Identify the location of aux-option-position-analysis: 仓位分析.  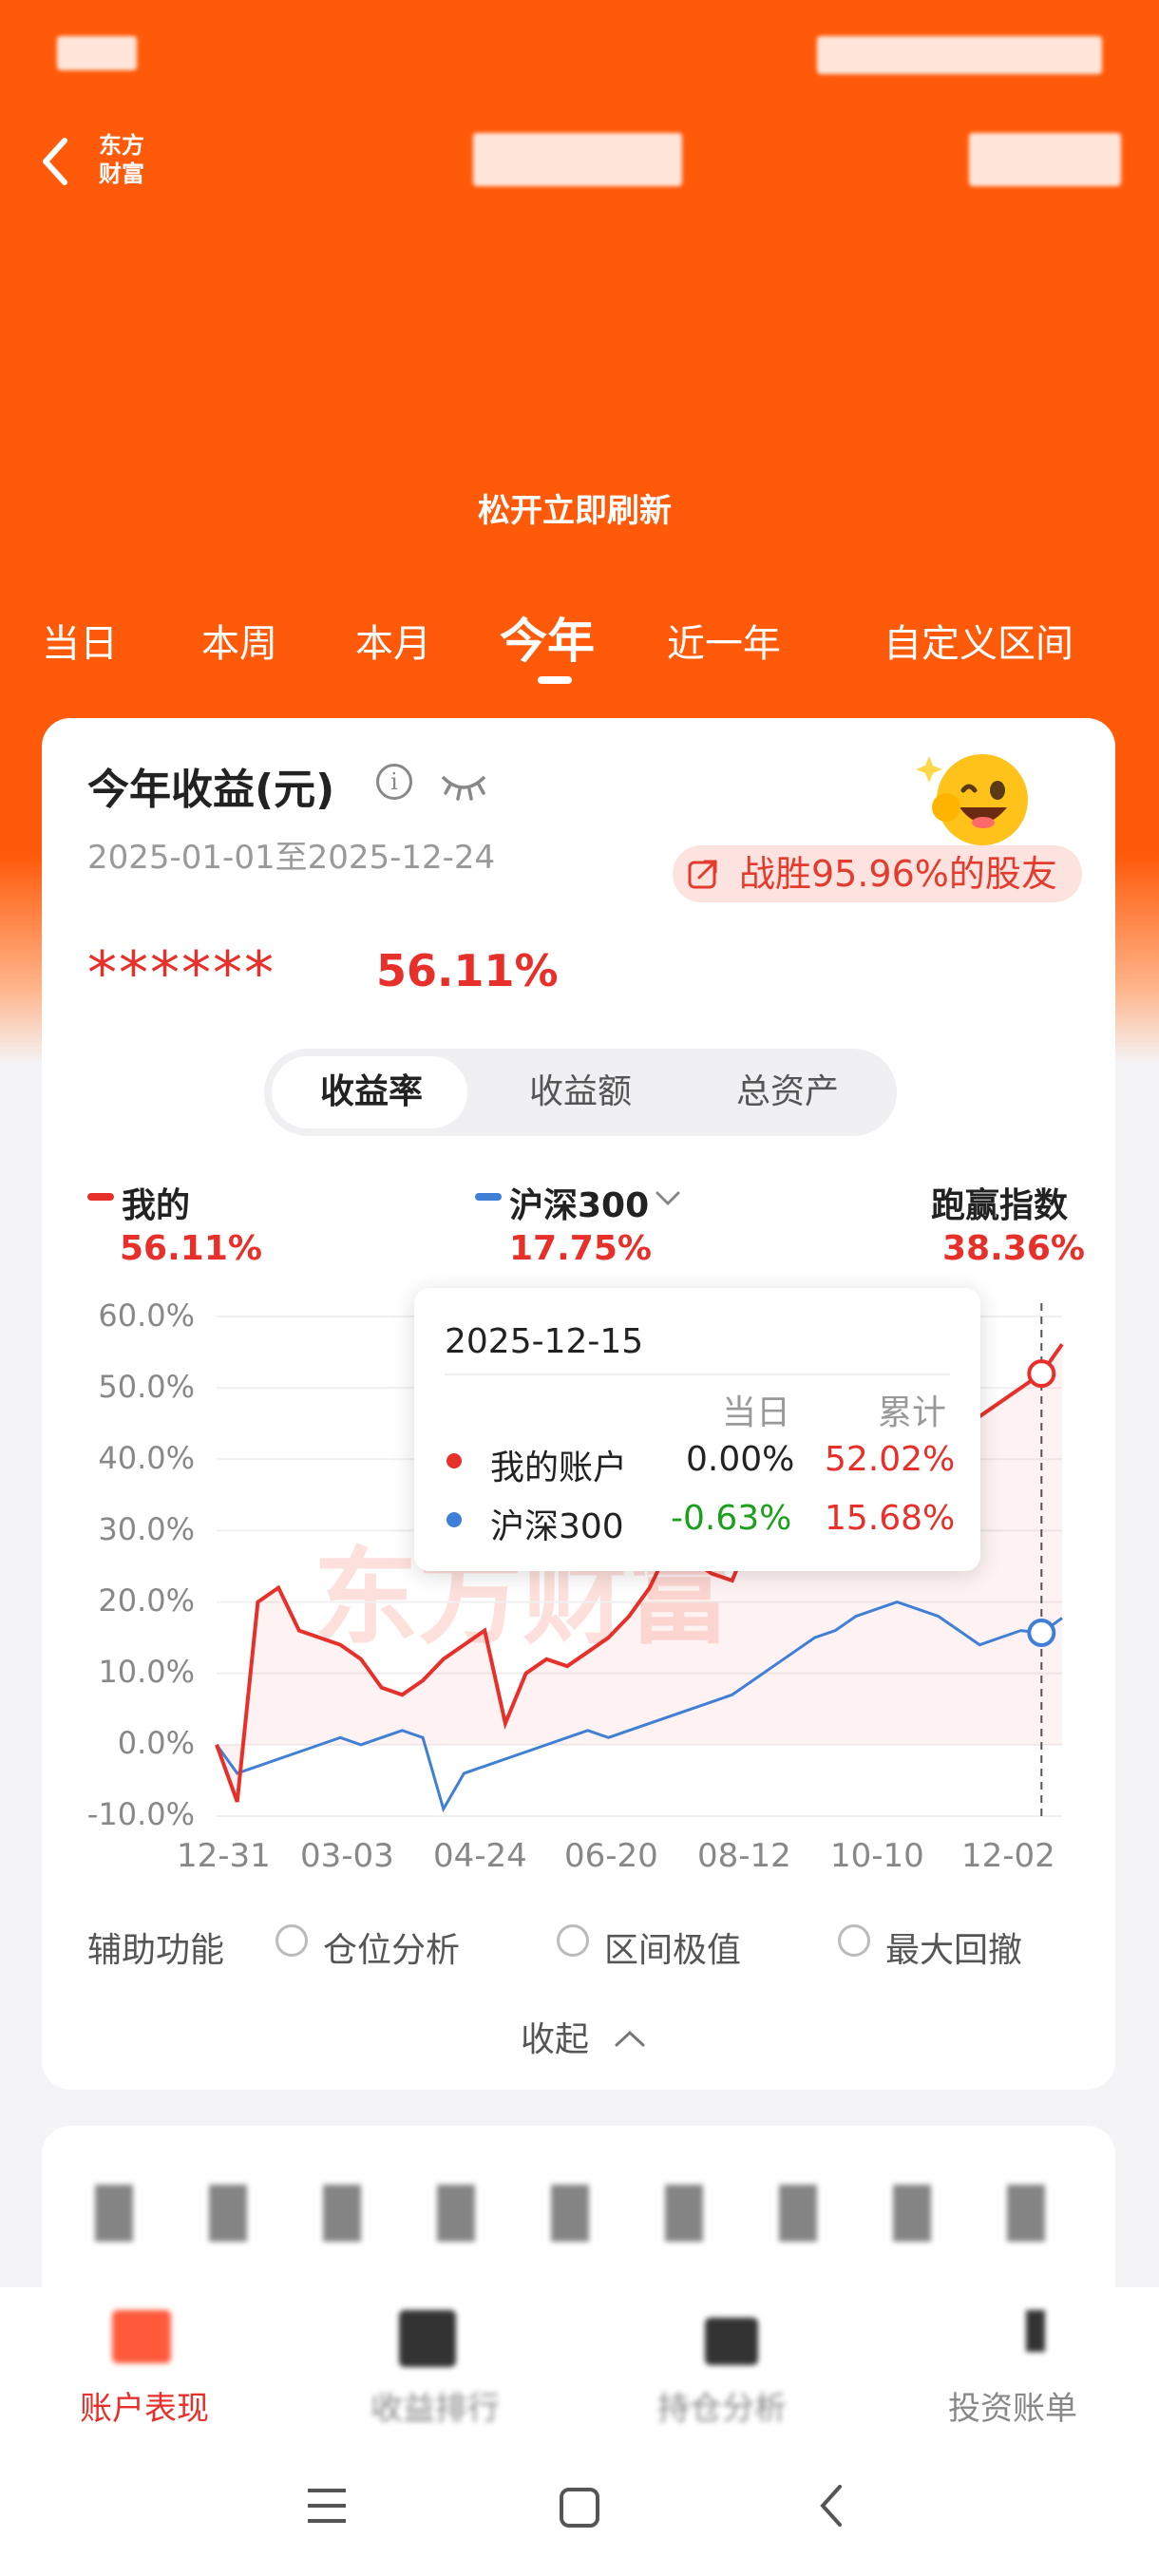
(391, 1948).